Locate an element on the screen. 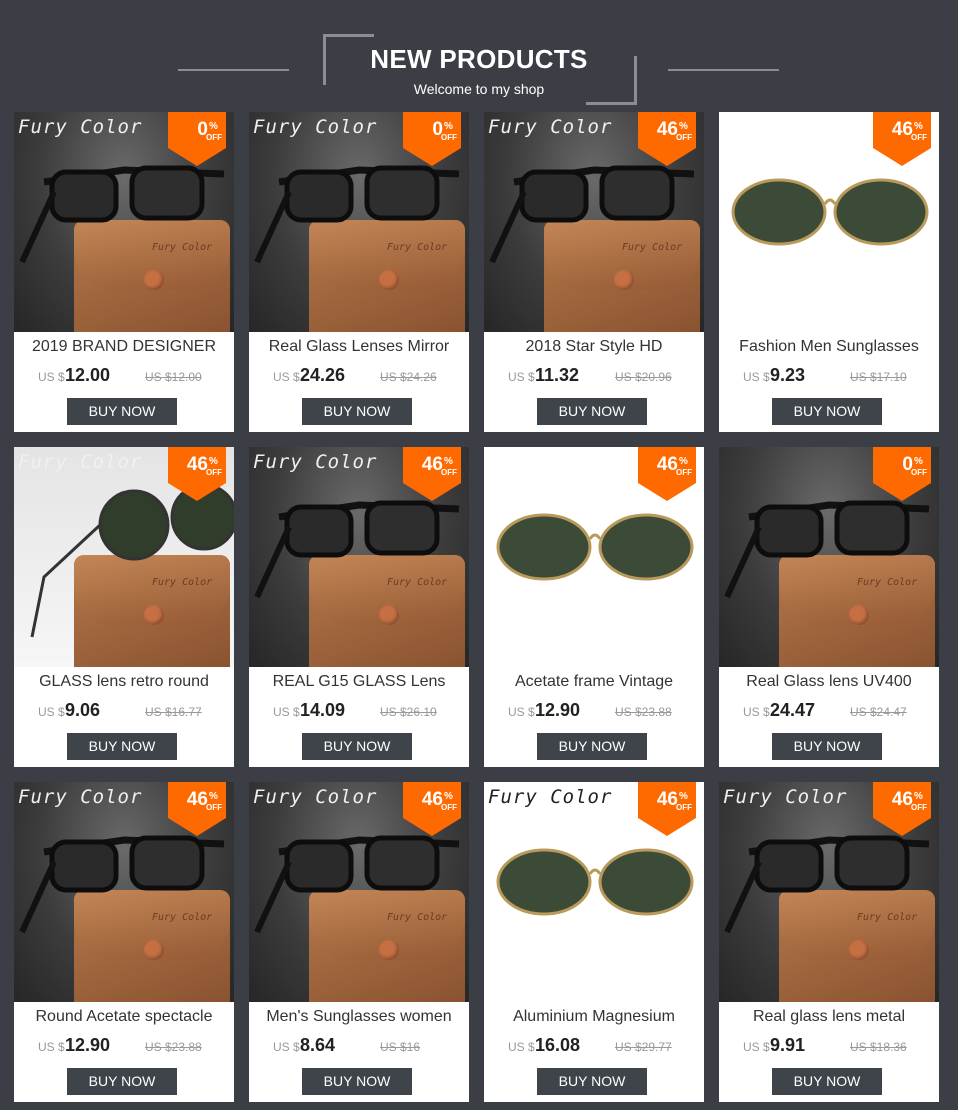  current-price: 12.00 is located at coordinates (88, 375).